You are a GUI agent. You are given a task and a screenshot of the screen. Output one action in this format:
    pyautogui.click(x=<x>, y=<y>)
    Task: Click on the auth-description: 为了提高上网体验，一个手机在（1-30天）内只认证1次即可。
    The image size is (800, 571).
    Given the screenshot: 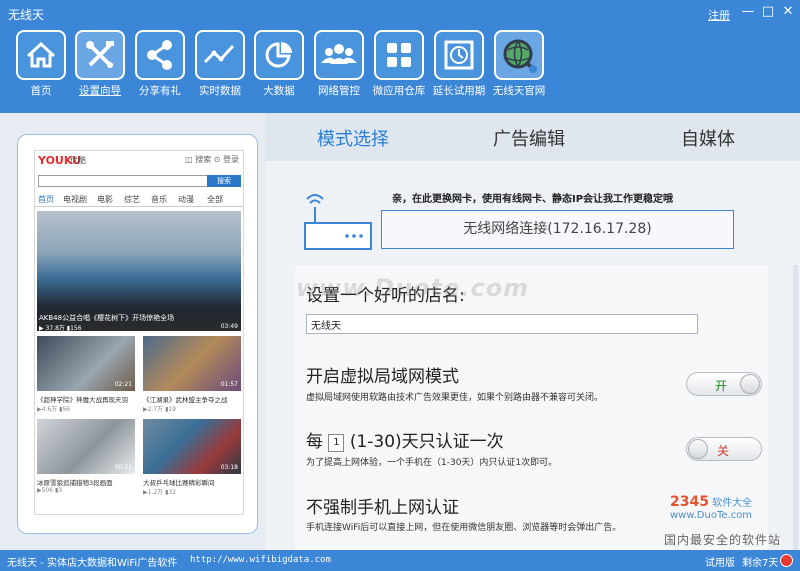 What is the action you would take?
    pyautogui.click(x=432, y=463)
    